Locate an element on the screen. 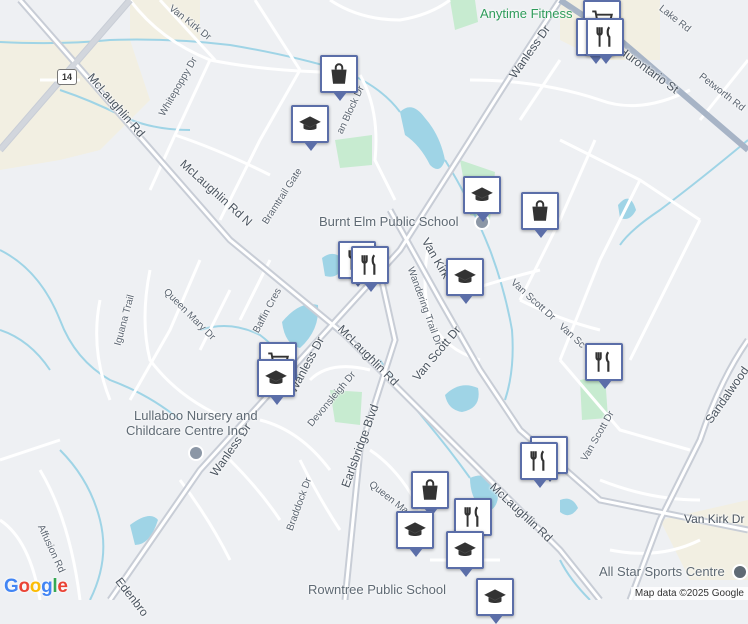 The width and height of the screenshot is (748, 624). poi-anytime-fitness: Anytime Fitness is located at coordinates (526, 13).